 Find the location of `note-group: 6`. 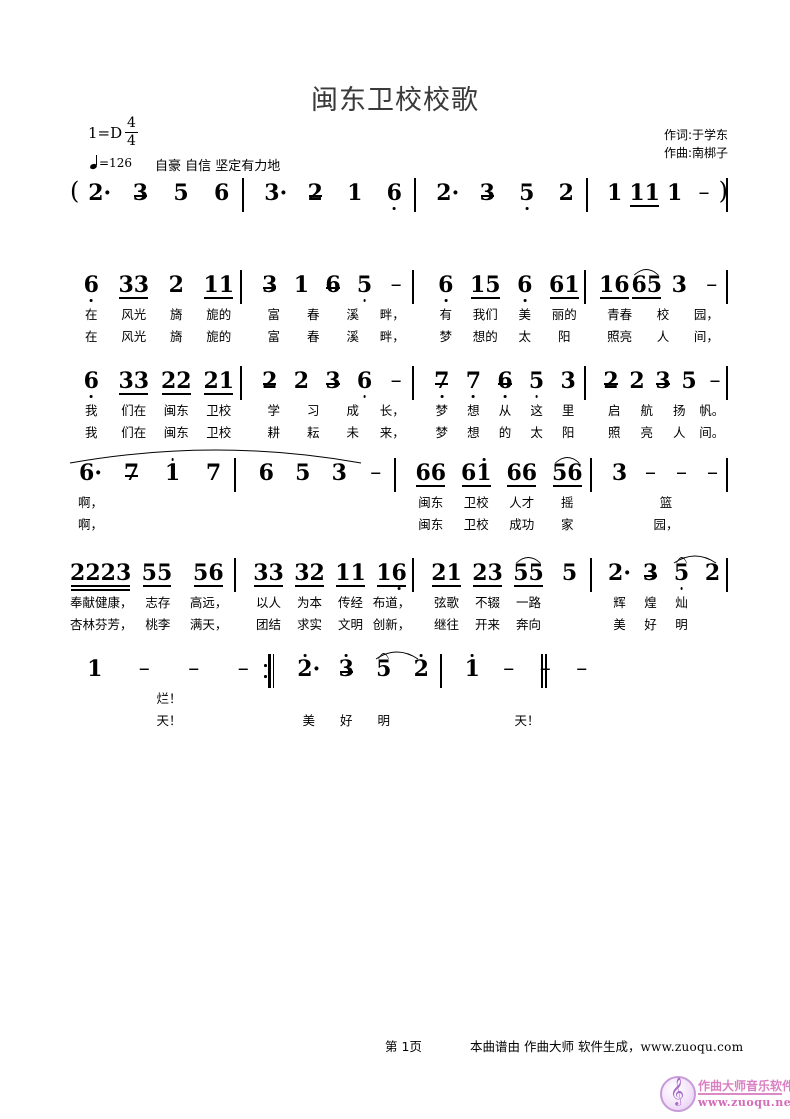

note-group: 6 is located at coordinates (333, 287).